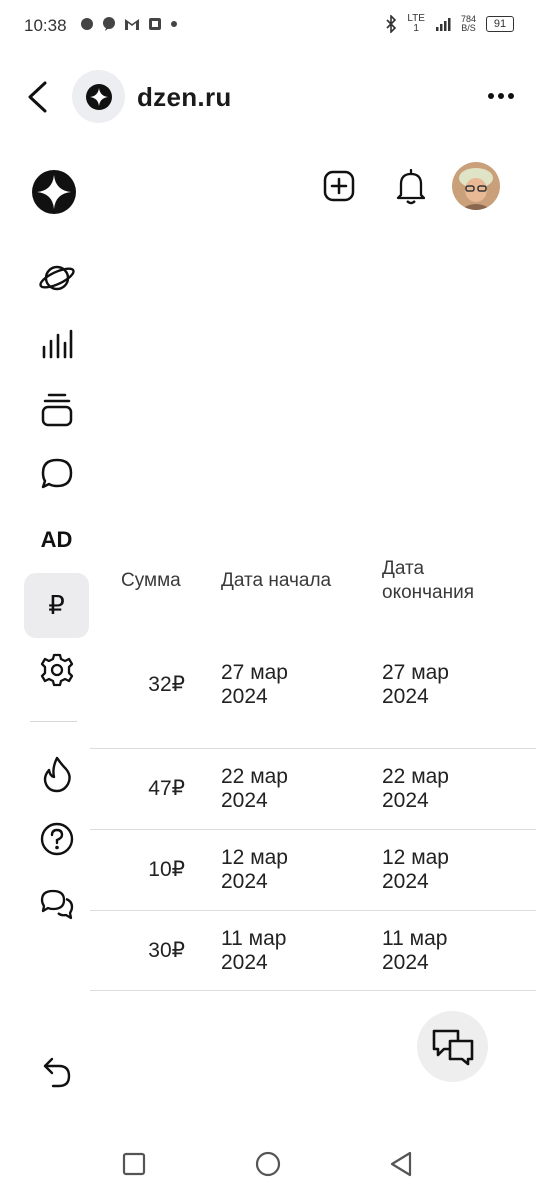  I want to click on bluetooth-icon, so click(391, 24).